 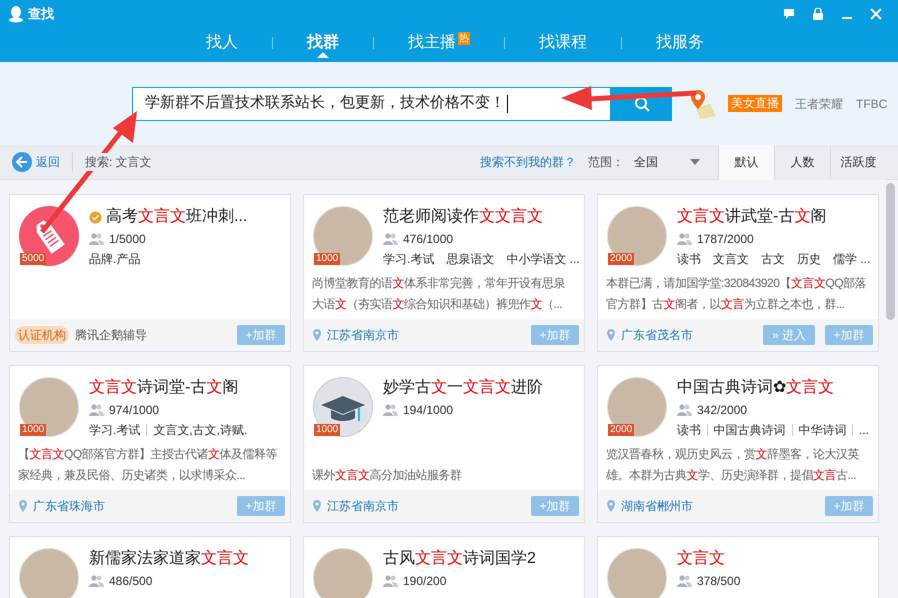 What do you see at coordinates (809, 259) in the screenshot?
I see `group-tag: 历史` at bounding box center [809, 259].